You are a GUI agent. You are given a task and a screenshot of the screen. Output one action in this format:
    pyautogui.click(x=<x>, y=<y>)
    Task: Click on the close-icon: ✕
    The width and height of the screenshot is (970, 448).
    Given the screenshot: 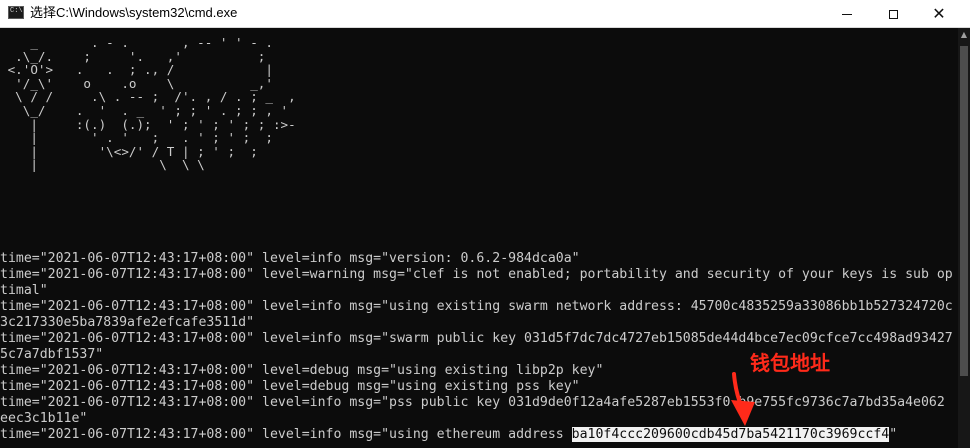 What is the action you would take?
    pyautogui.click(x=939, y=13)
    